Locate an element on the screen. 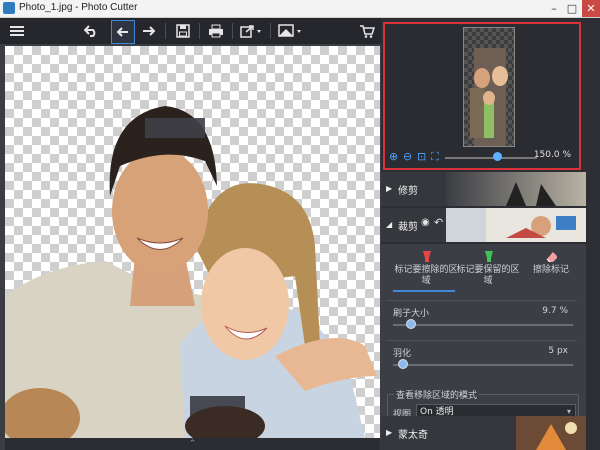 This screenshot has width=600, height=450. menu-icon is located at coordinates (17, 31).